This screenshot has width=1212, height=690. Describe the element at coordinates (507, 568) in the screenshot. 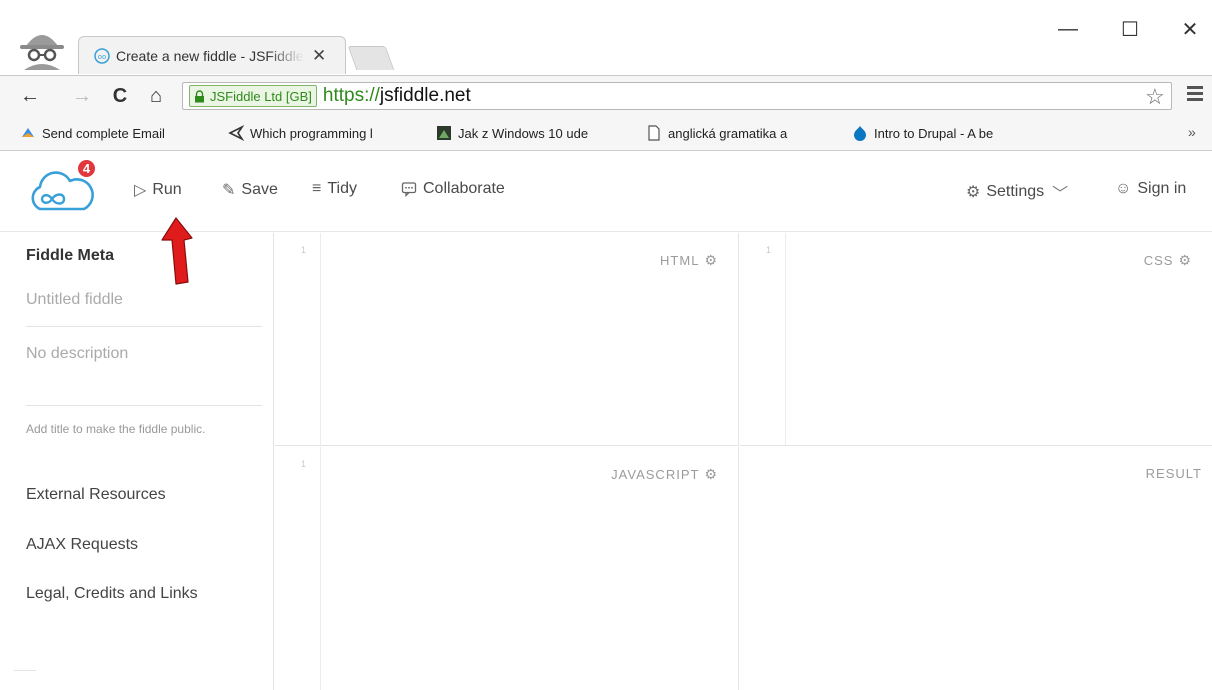

I see `javascript-editor: 1 JAVASCRIPT ⚙` at that location.